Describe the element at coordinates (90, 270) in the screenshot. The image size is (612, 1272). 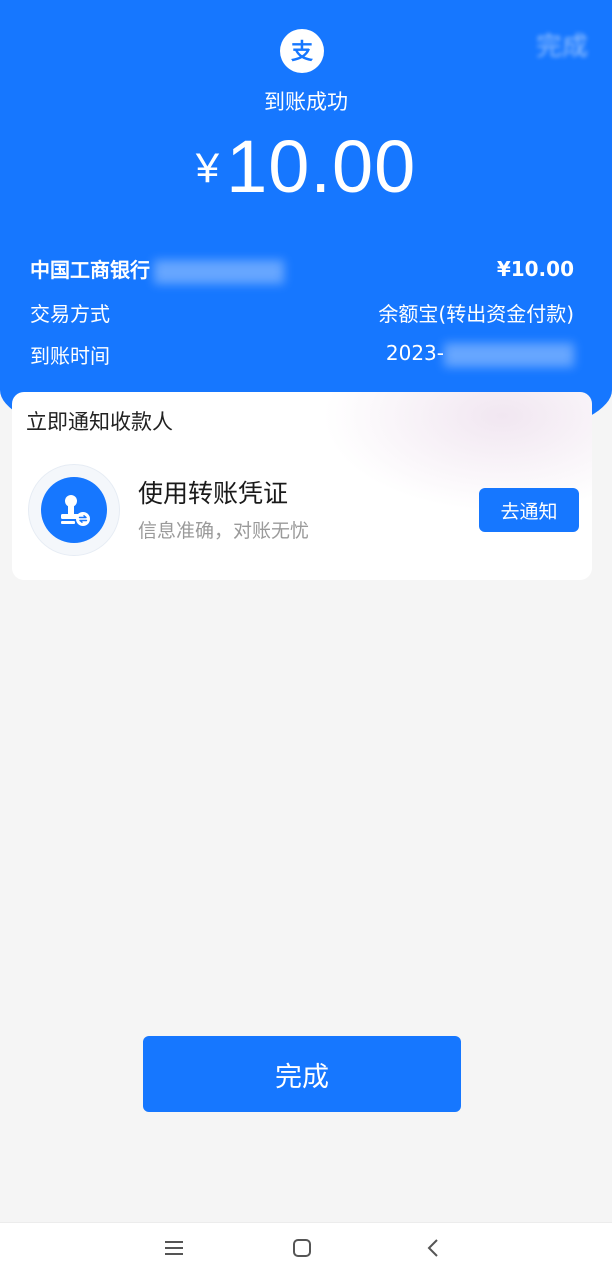
I see `bank-name: 中国工商银行` at that location.